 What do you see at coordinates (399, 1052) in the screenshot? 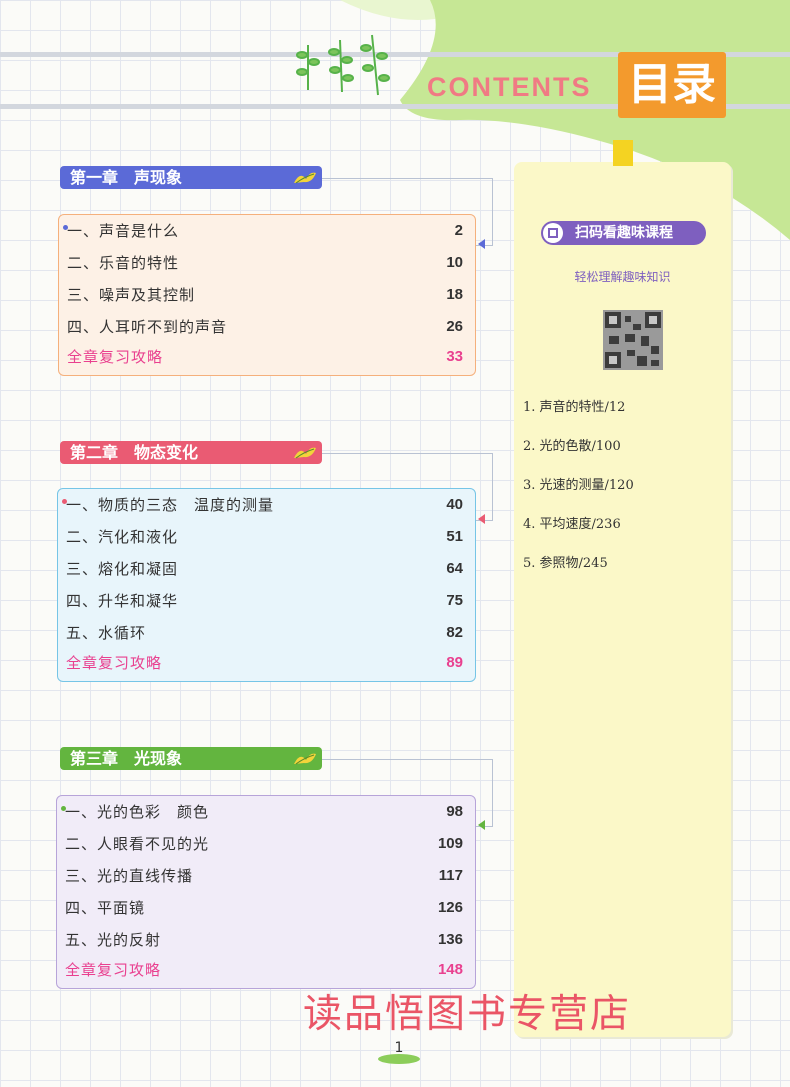
I see `page-number: 1` at bounding box center [399, 1052].